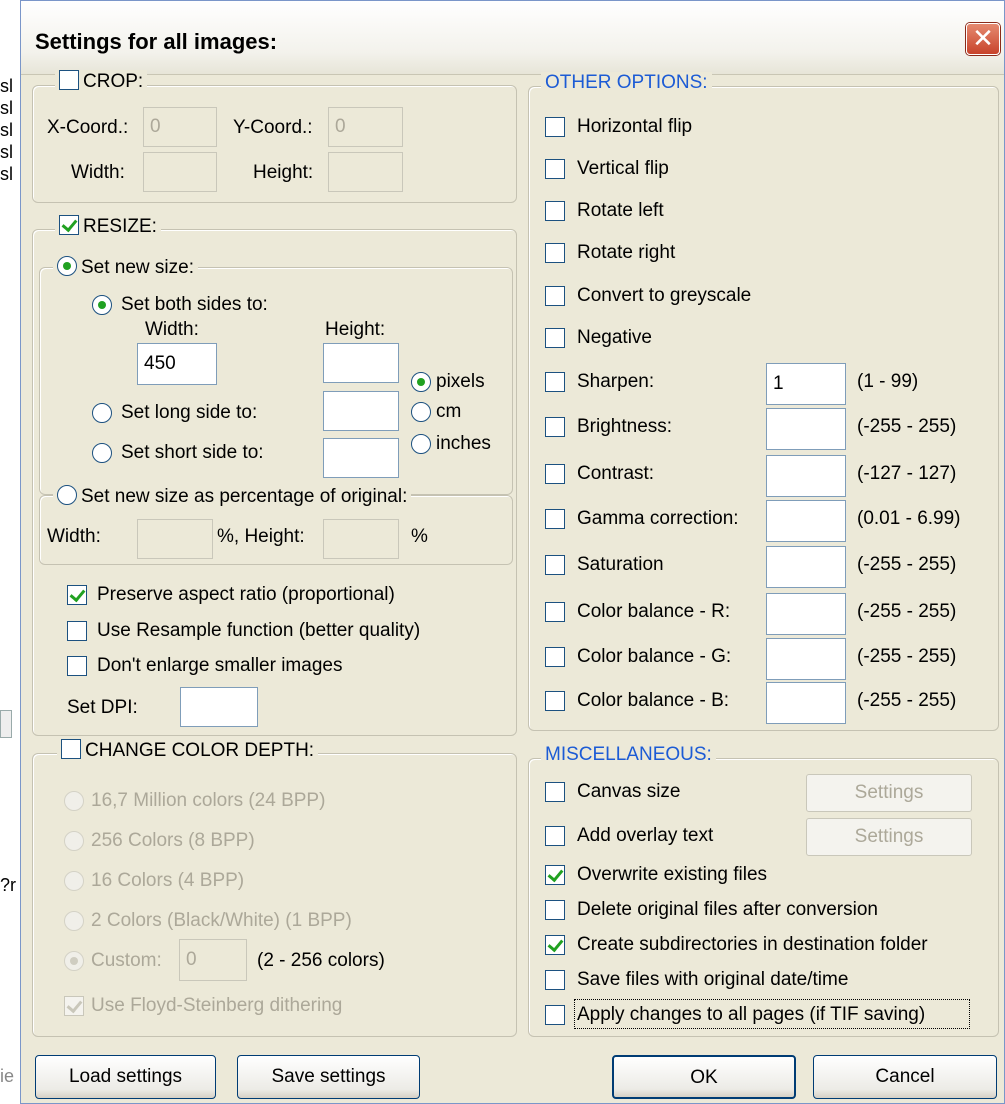  I want to click on dpi-field, so click(219, 707).